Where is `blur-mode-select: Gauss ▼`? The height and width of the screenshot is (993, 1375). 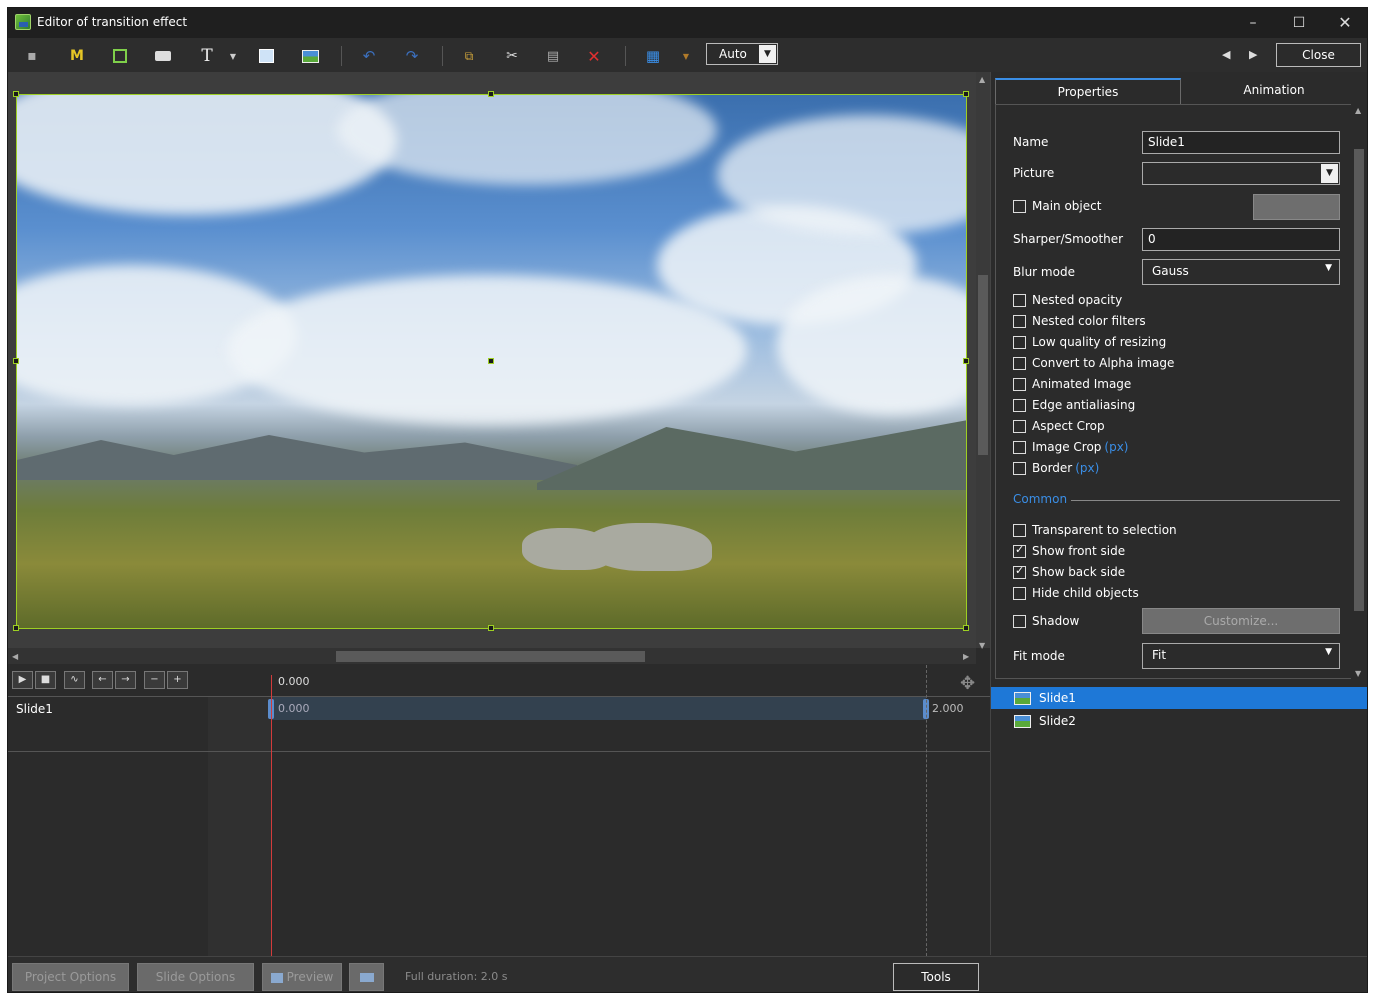 blur-mode-select: Gauss ▼ is located at coordinates (1241, 272).